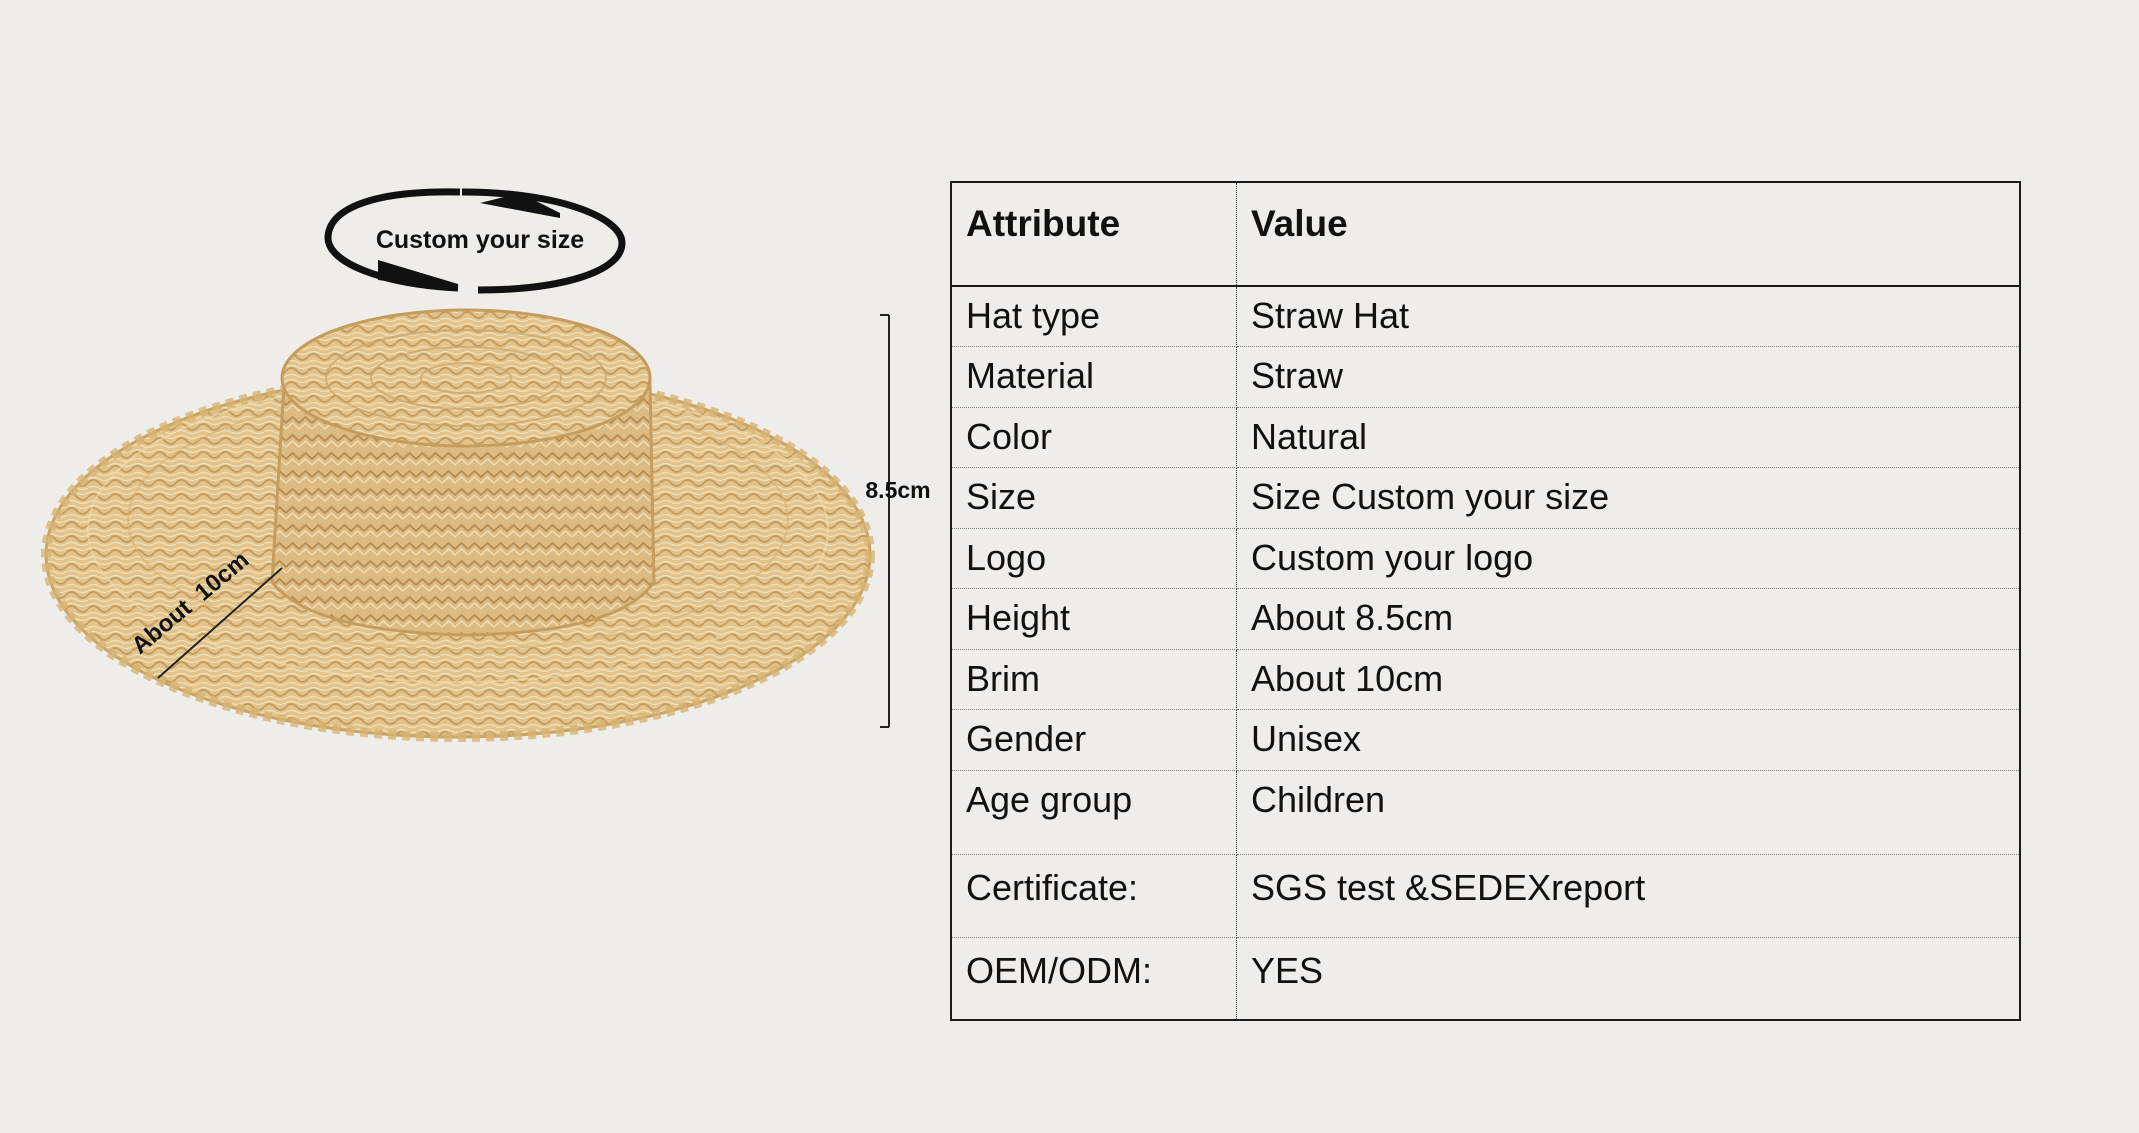 Image resolution: width=2139 pixels, height=1133 pixels. I want to click on value-cell: Straw Hat, so click(1628, 316).